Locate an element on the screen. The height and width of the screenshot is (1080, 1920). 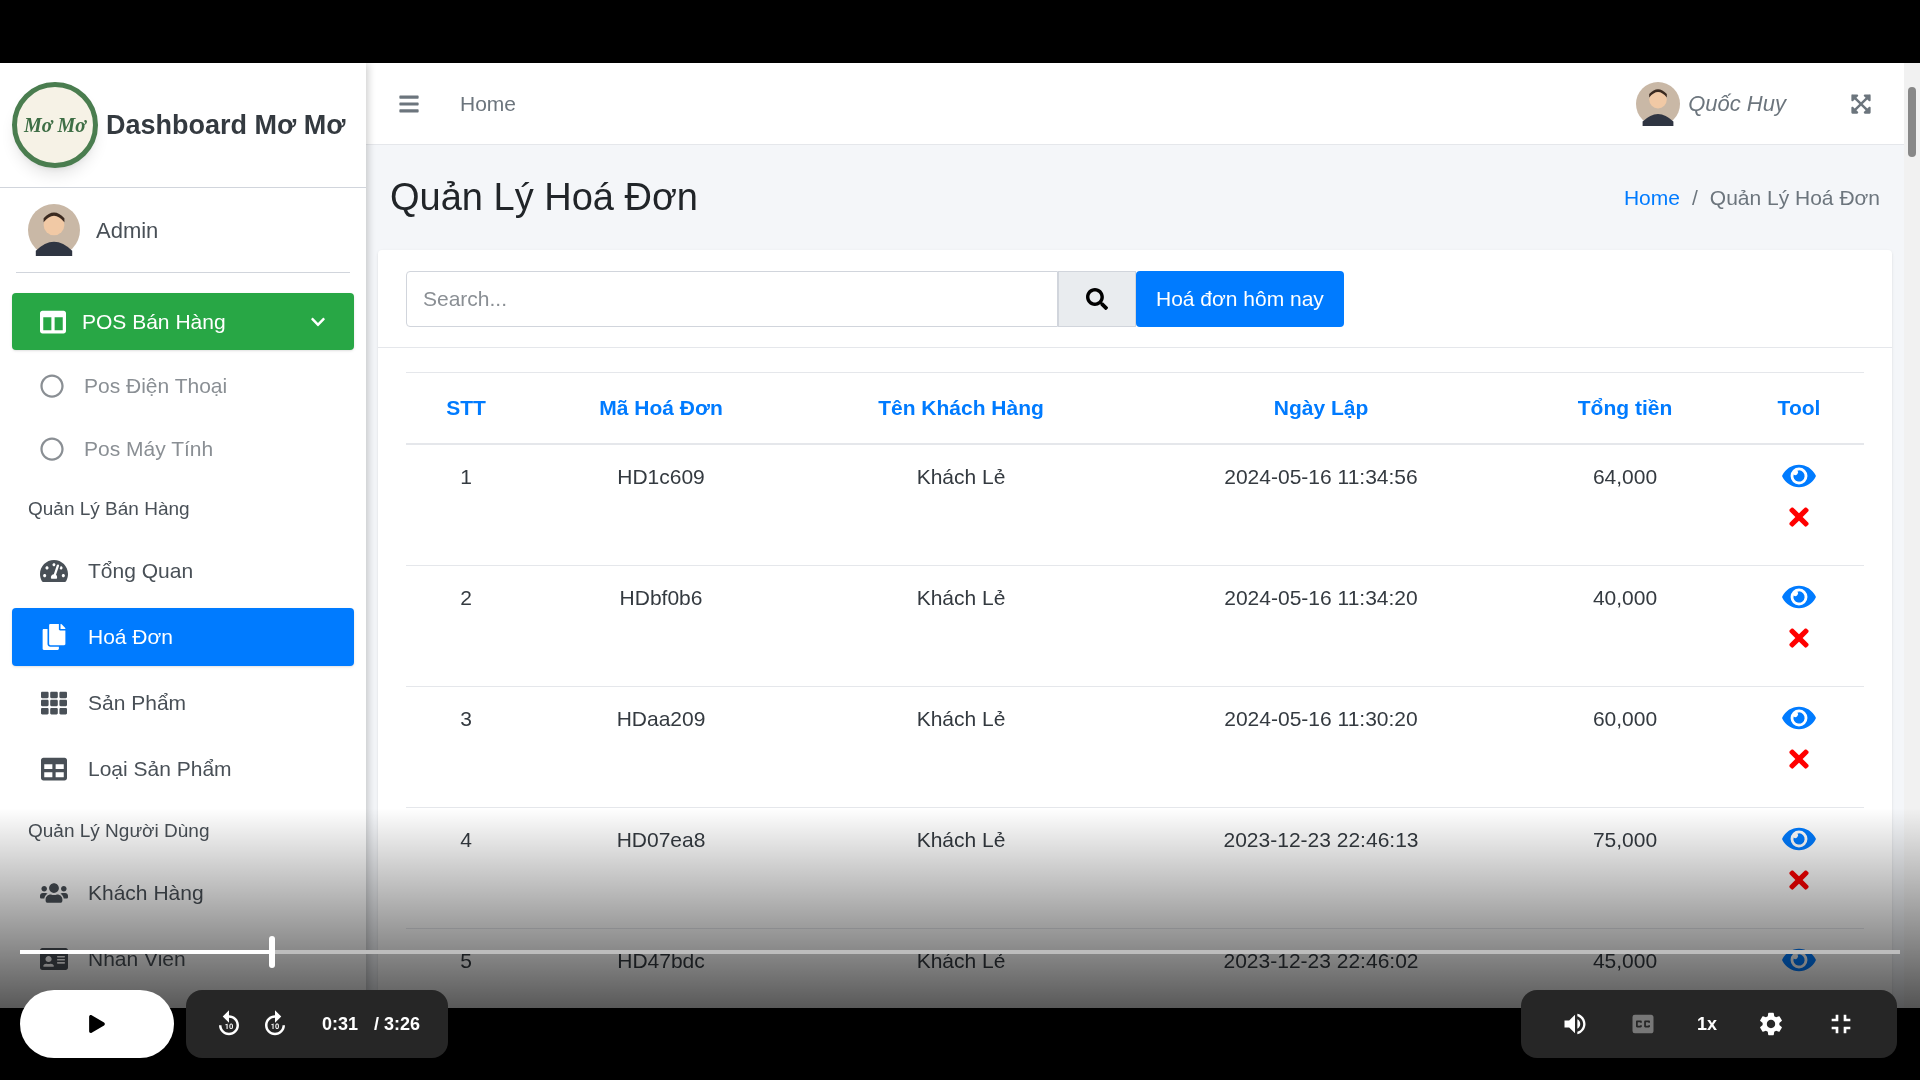
settings-icon is located at coordinates (1771, 1024).